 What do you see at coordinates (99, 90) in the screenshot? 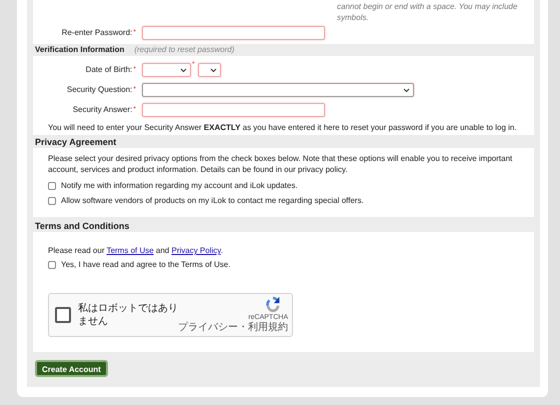
I see `field-label: Security Question:` at bounding box center [99, 90].